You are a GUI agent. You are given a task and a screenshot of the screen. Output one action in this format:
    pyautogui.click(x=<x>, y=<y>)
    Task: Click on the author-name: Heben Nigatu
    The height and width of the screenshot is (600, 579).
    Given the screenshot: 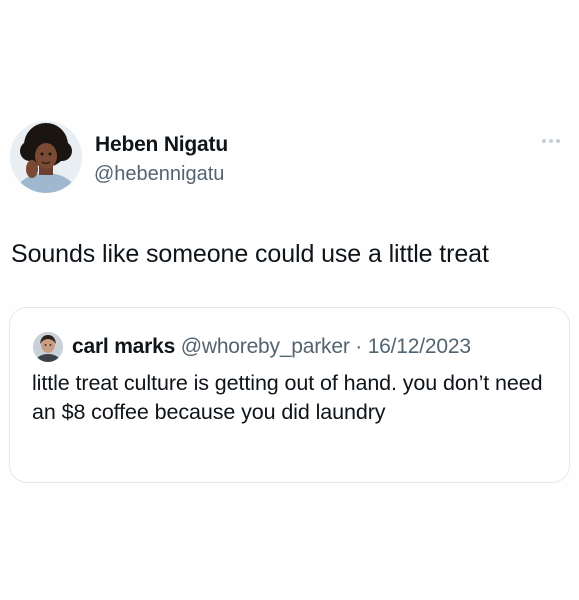 What is the action you would take?
    pyautogui.click(x=161, y=145)
    